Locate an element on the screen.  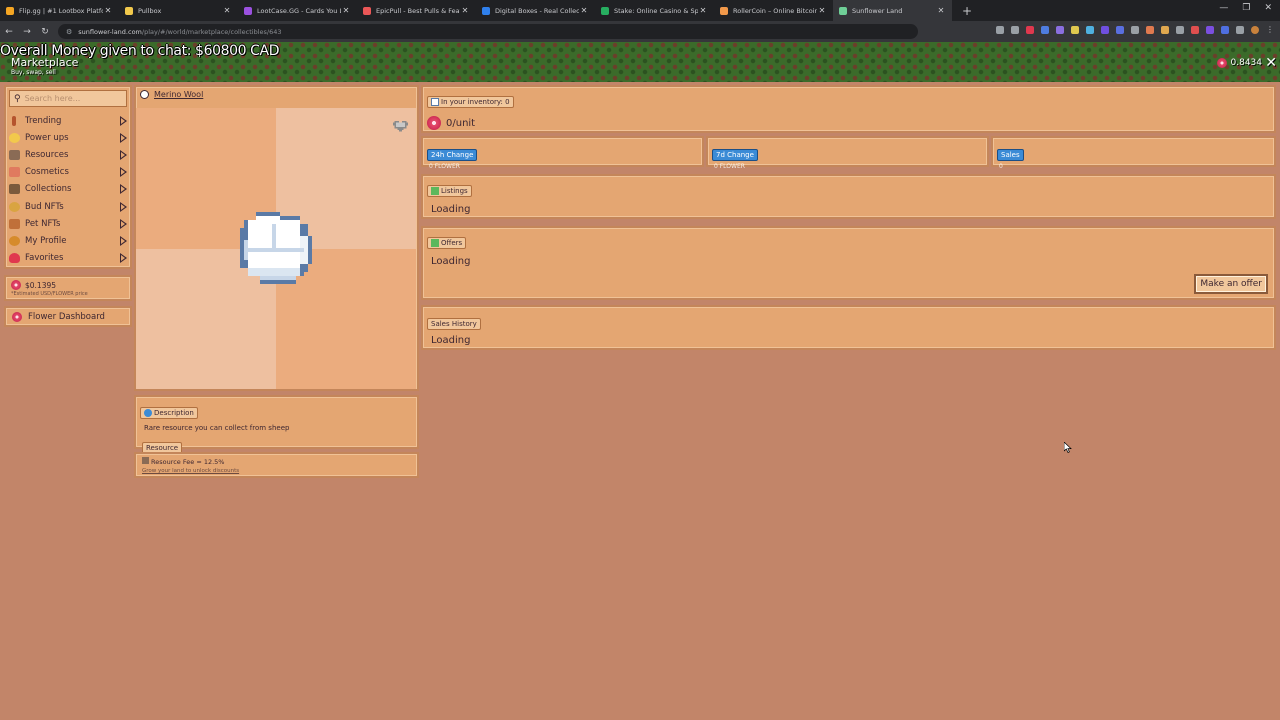
maximize-icon: ❐ is located at coordinates (1246, 8).